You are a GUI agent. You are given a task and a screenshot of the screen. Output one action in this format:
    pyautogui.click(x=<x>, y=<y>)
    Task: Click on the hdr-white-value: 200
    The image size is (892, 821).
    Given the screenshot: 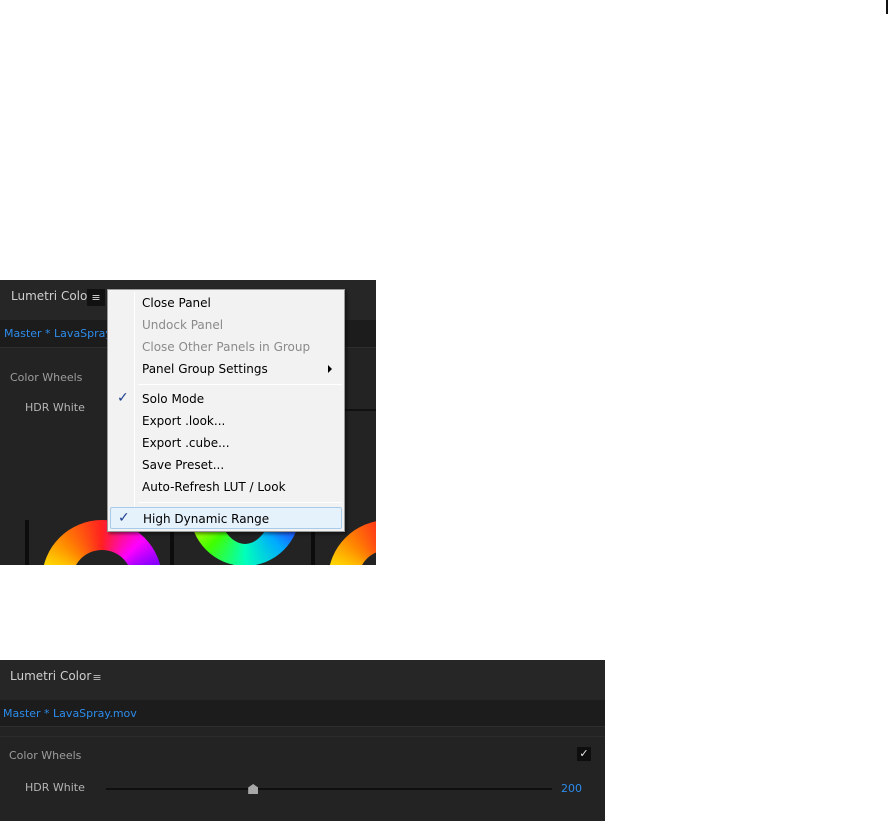 What is the action you would take?
    pyautogui.click(x=571, y=788)
    